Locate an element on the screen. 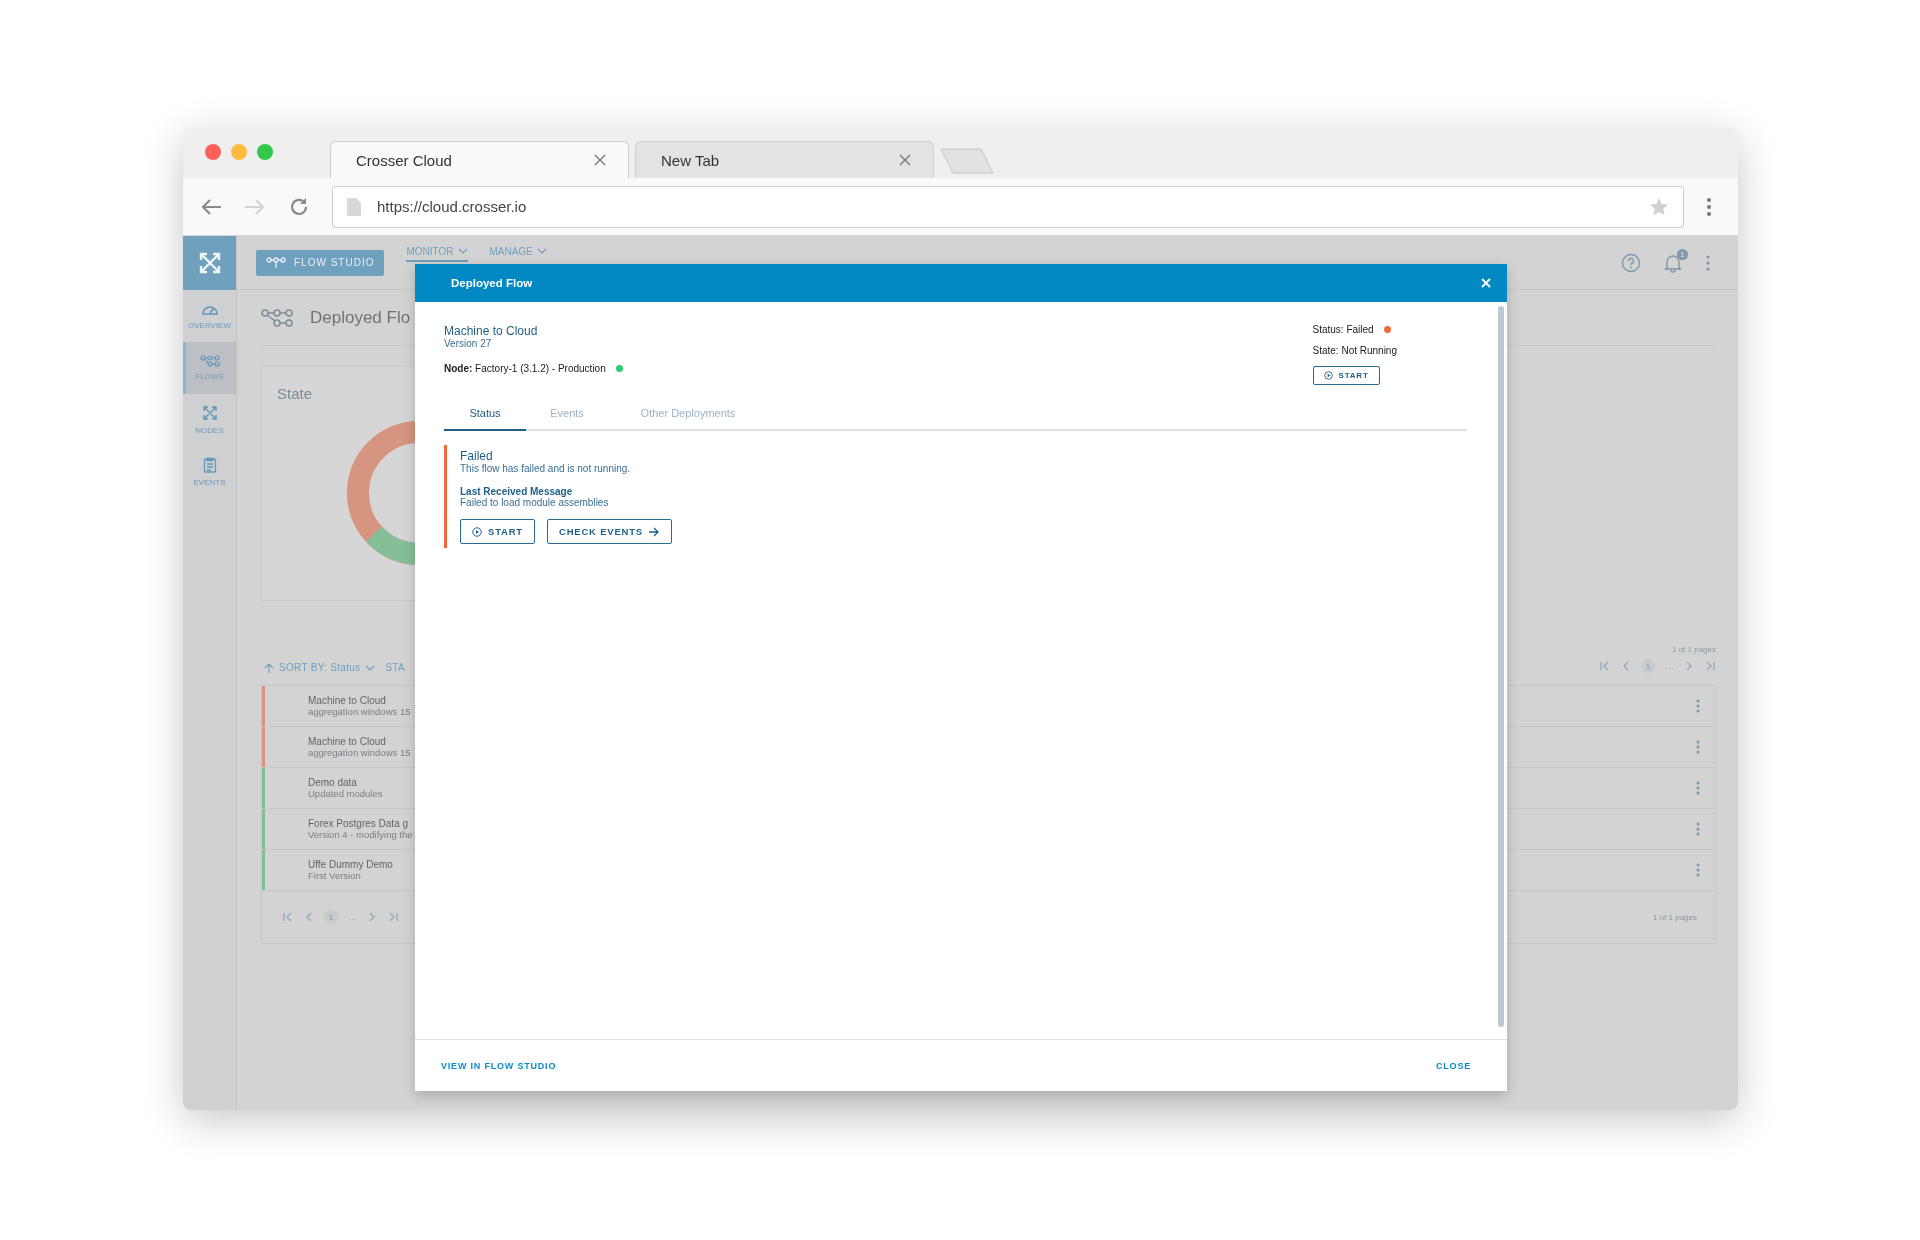 The width and height of the screenshot is (1920, 1240). dialog-tab: Events is located at coordinates (567, 415).